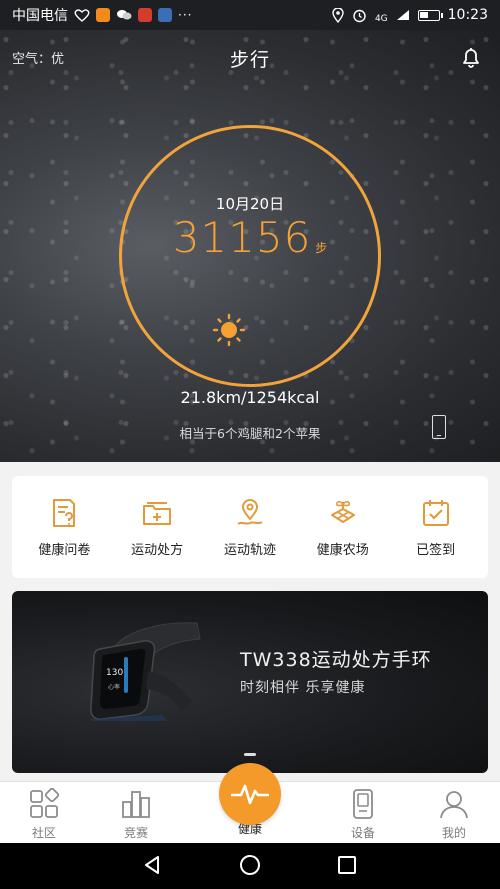 This screenshot has width=500, height=889. Describe the element at coordinates (250, 397) in the screenshot. I see `distance-calories: 21.8km/1254kcal` at that location.